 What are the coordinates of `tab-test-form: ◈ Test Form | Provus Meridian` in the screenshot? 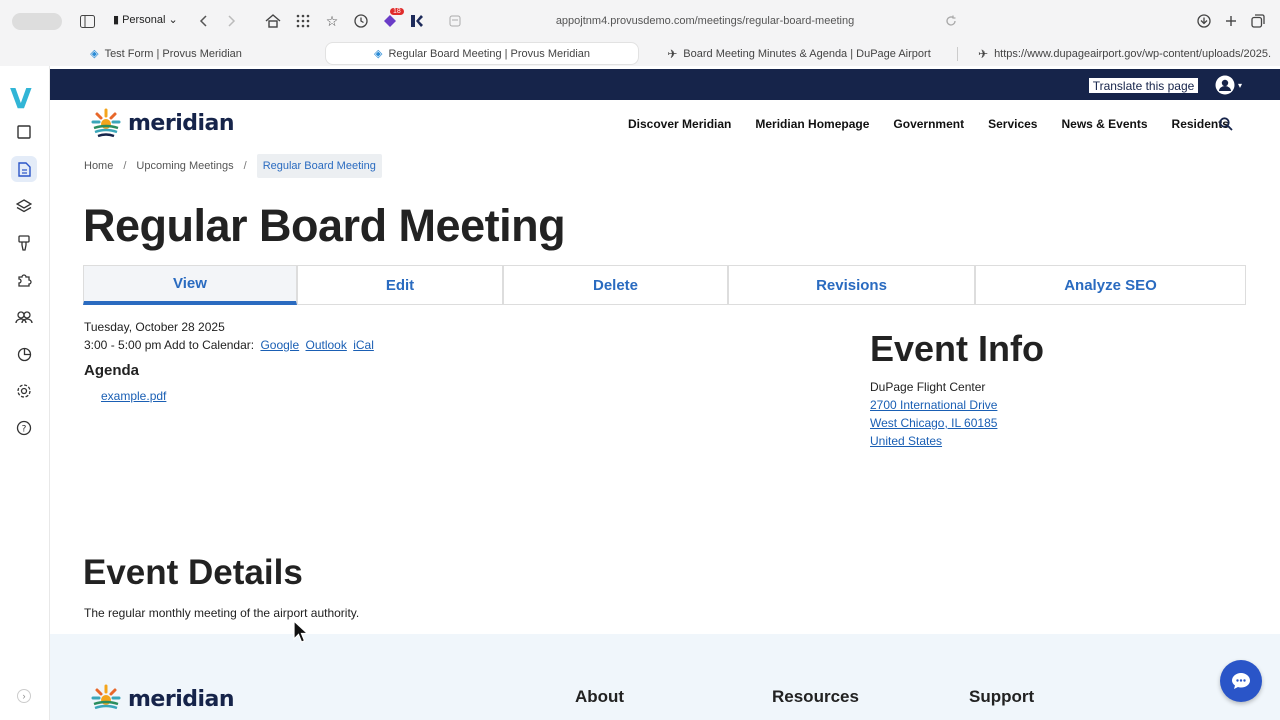 It's located at (166, 53).